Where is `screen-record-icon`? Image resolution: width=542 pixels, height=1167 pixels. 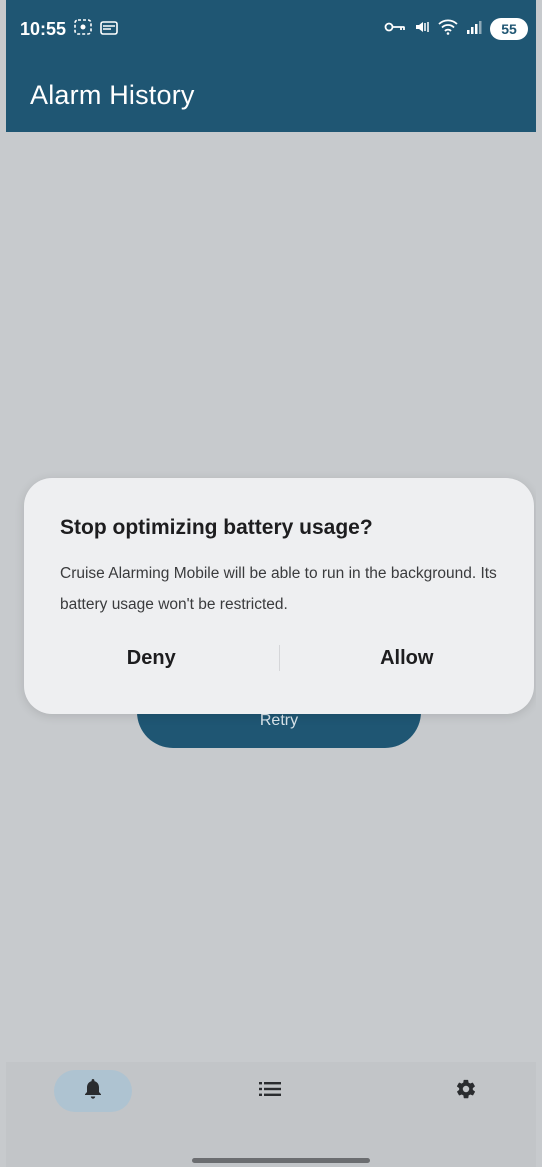
screen-record-icon is located at coordinates (83, 29).